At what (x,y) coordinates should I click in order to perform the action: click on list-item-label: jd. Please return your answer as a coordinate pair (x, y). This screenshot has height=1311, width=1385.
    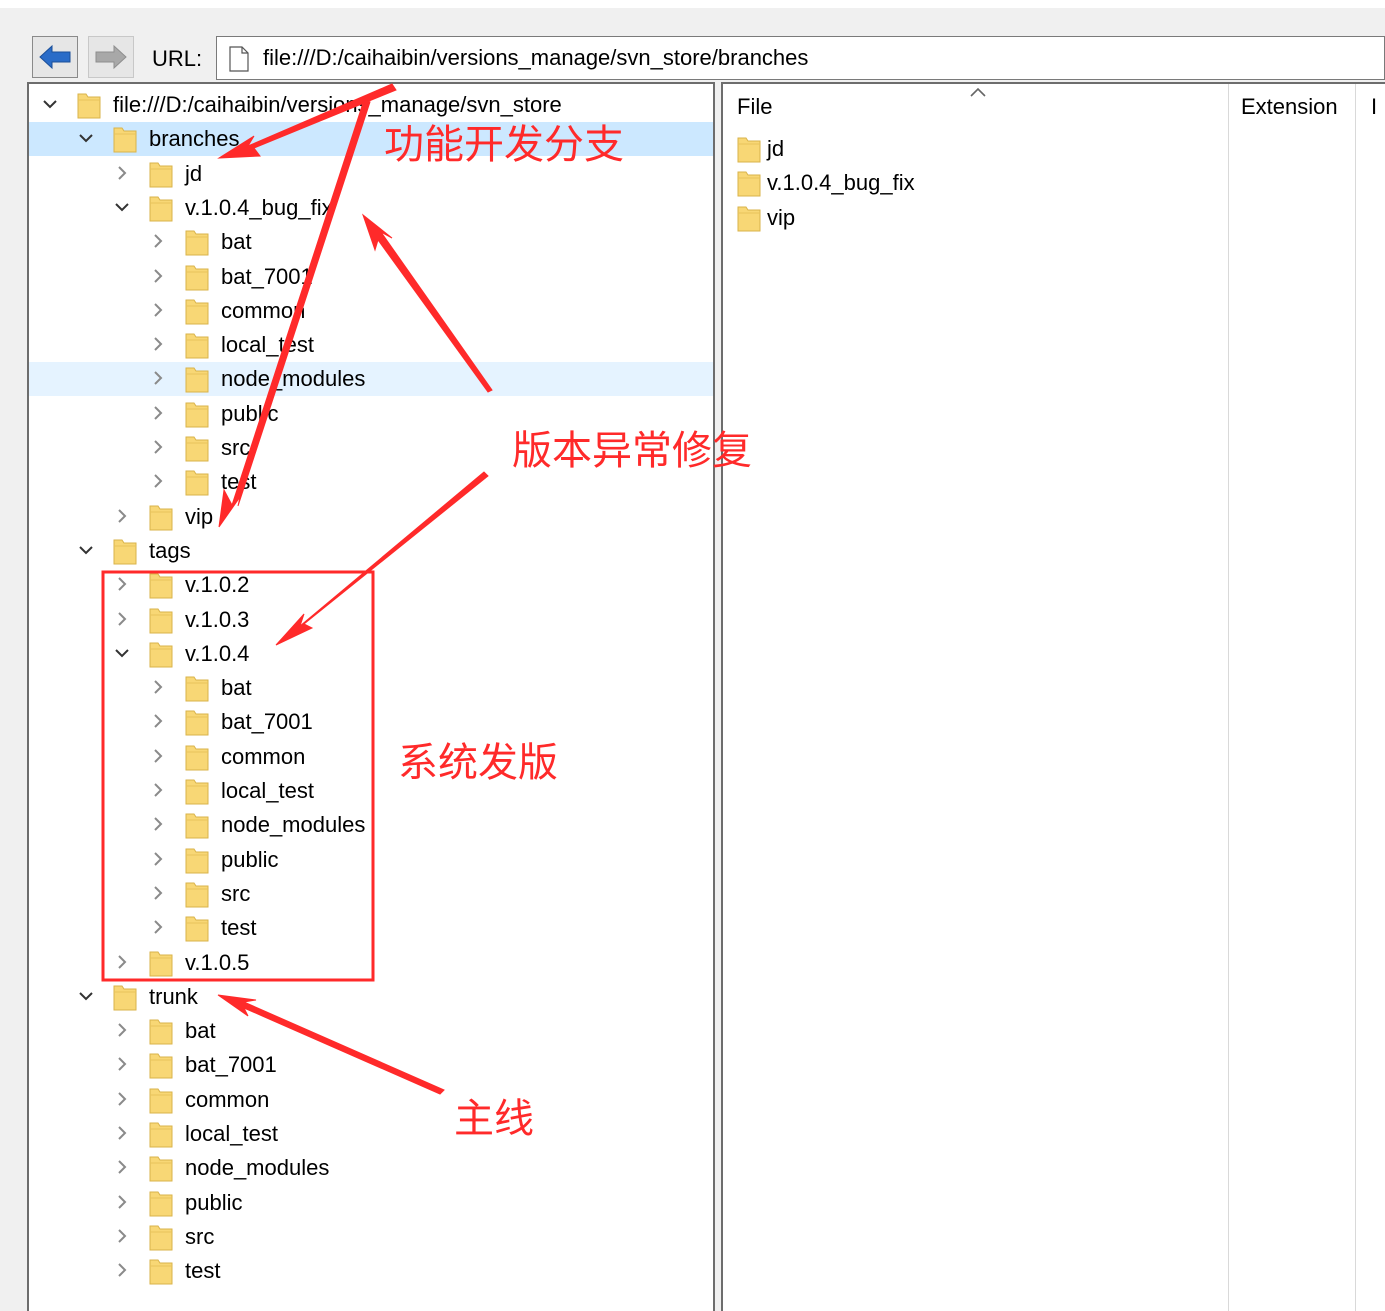
    Looking at the image, I should click on (776, 148).